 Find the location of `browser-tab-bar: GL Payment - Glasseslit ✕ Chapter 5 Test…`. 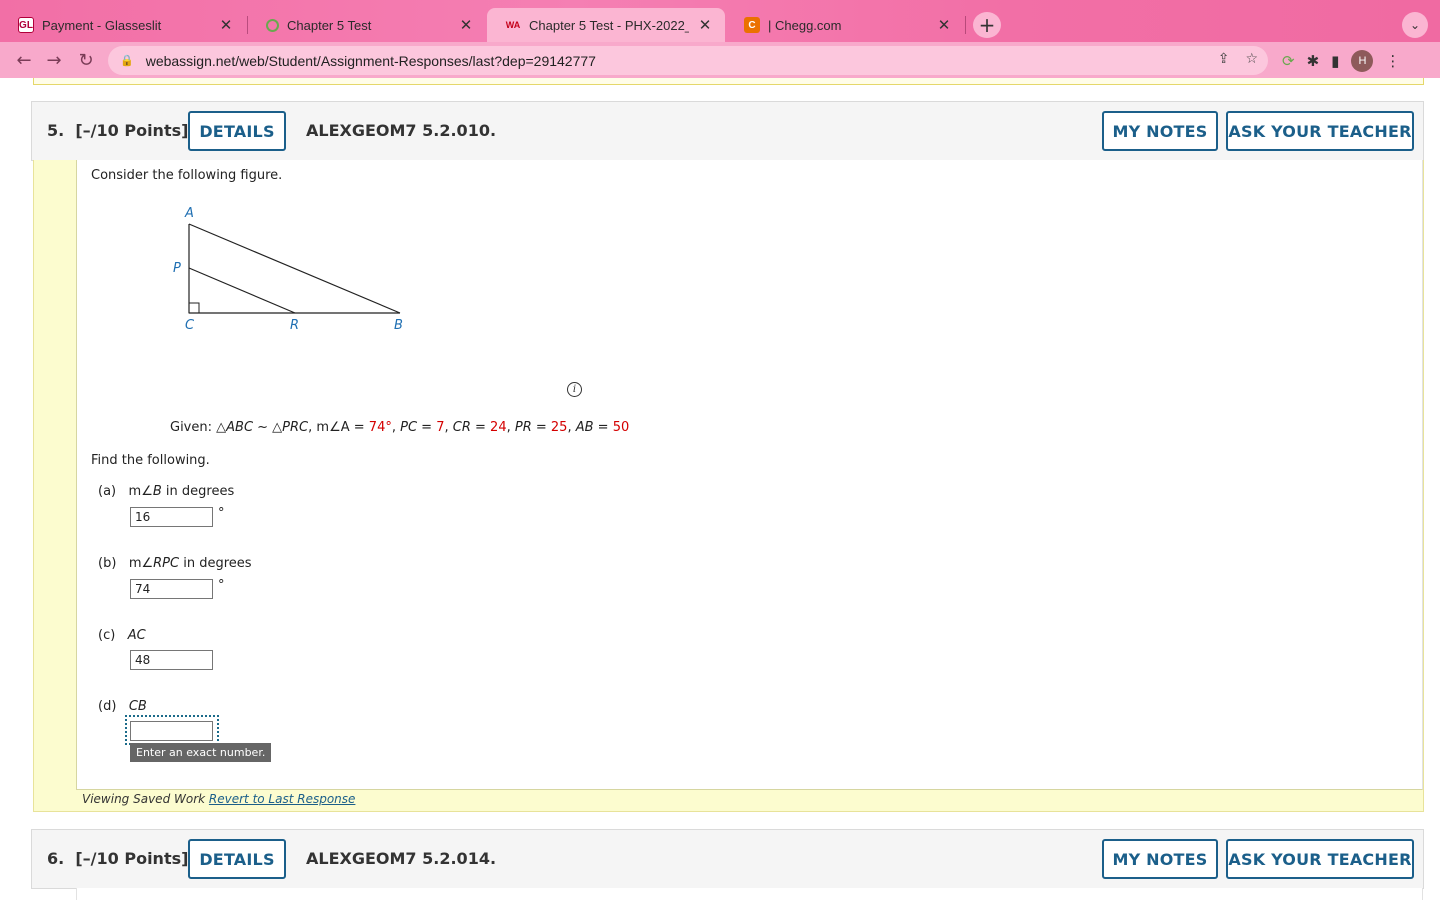

browser-tab-bar: GL Payment - Glasseslit ✕ Chapter 5 Test… is located at coordinates (720, 21).